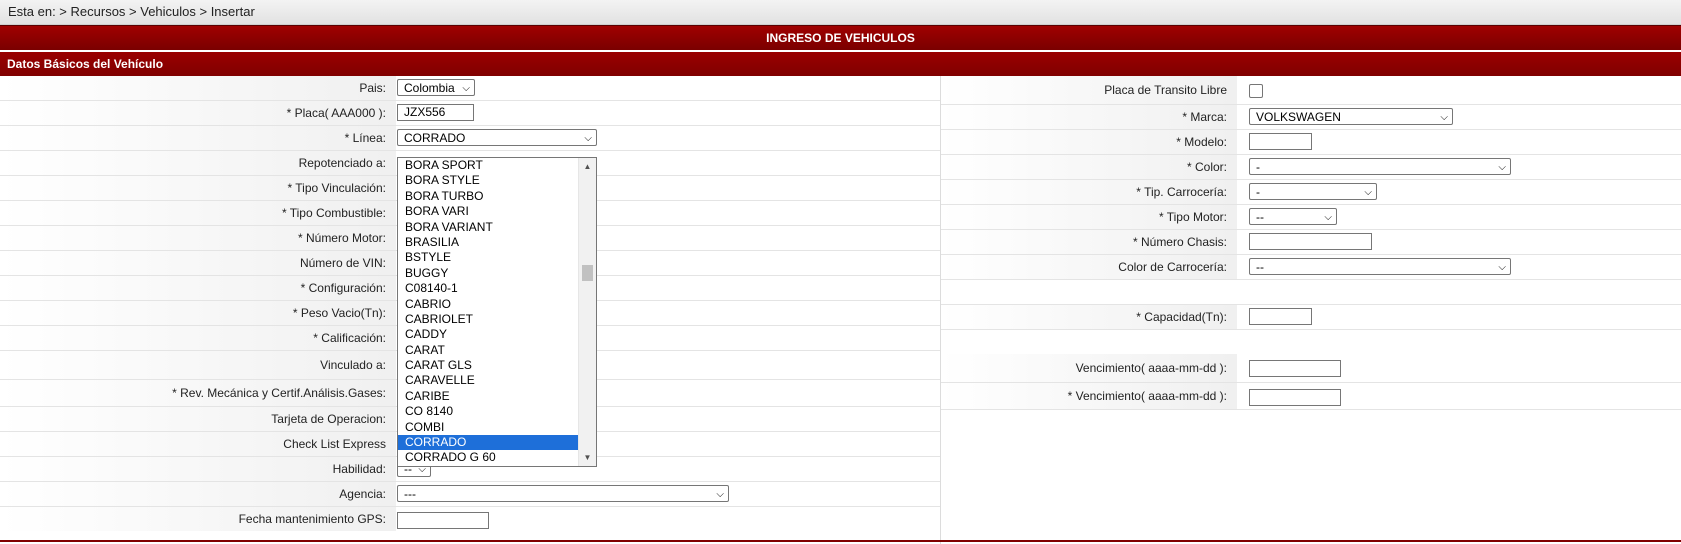  Describe the element at coordinates (198, 238) in the screenshot. I see `label-numero-motor: * Número Motor:` at that location.